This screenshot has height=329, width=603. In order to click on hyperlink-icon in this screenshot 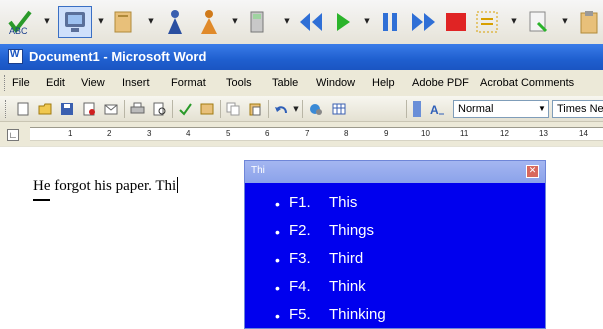, I will do `click(315, 109)`.